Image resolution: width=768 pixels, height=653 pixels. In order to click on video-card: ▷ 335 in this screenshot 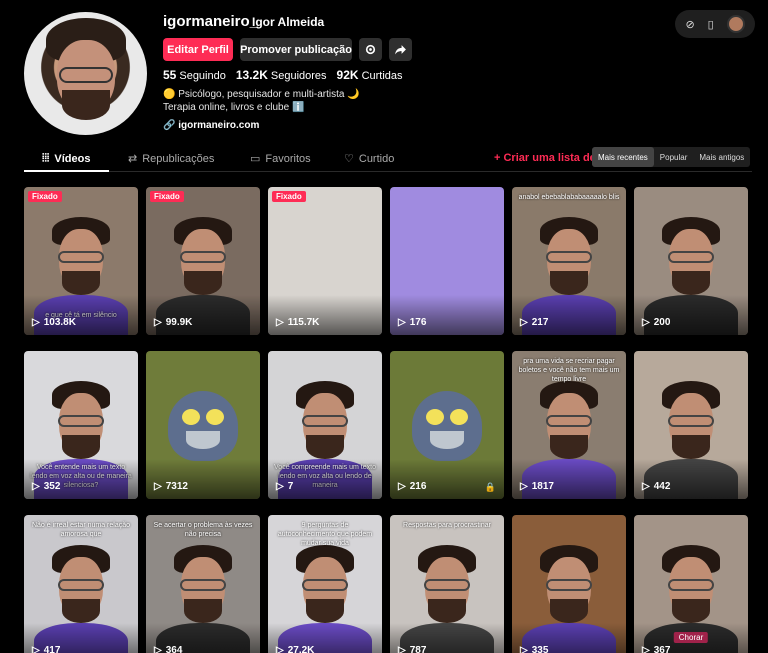, I will do `click(569, 584)`.